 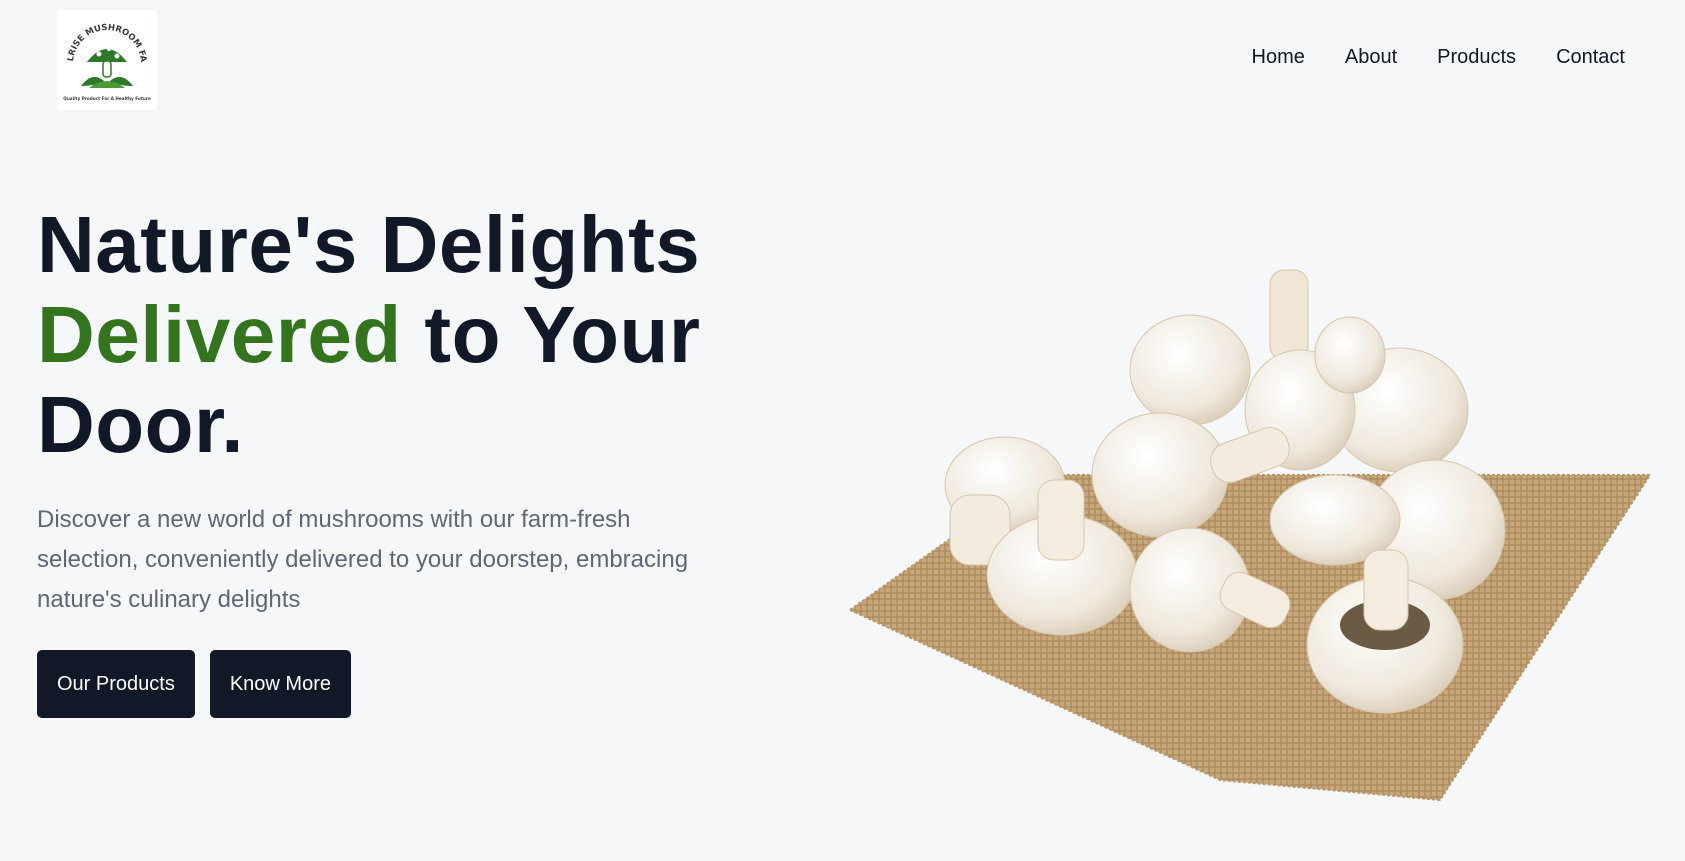 What do you see at coordinates (369, 244) in the screenshot?
I see `headline-line-1: Nature's Delights` at bounding box center [369, 244].